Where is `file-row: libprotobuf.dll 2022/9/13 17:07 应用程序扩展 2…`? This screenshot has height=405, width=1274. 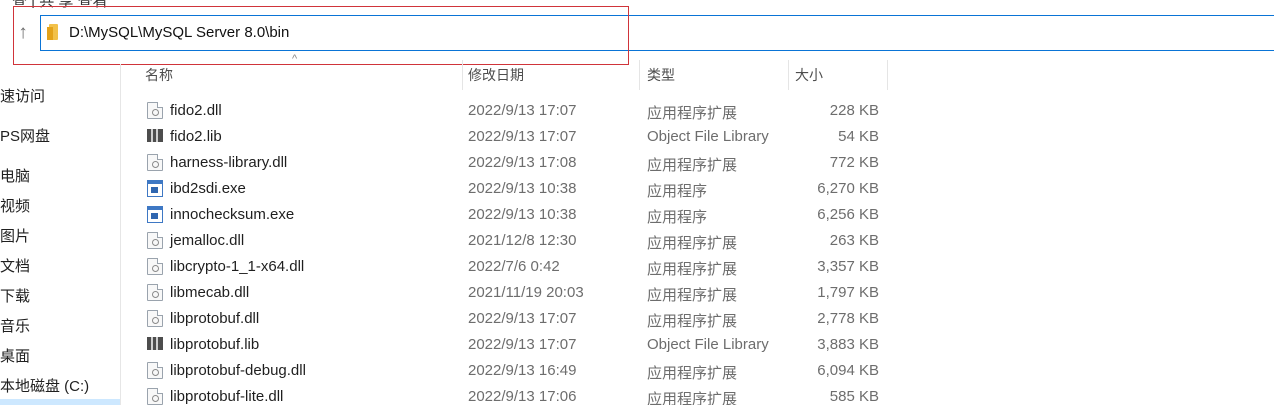
file-row: libprotobuf.dll 2022/9/13 17:07 应用程序扩展 2… is located at coordinates (520, 319).